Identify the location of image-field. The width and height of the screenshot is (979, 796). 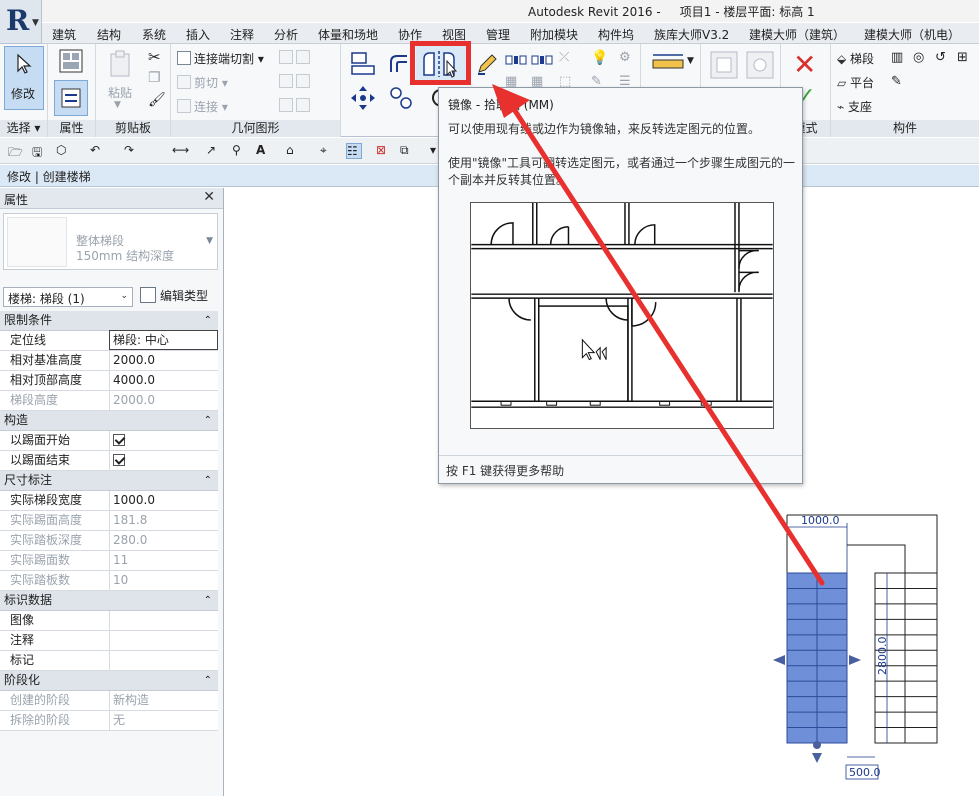
(163, 620).